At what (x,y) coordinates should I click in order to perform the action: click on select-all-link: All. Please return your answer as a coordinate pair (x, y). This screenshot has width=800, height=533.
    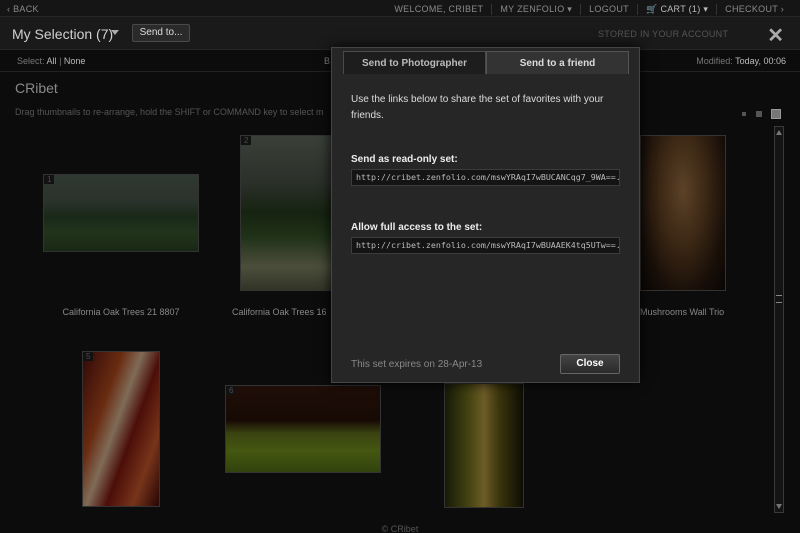
    Looking at the image, I should click on (52, 61).